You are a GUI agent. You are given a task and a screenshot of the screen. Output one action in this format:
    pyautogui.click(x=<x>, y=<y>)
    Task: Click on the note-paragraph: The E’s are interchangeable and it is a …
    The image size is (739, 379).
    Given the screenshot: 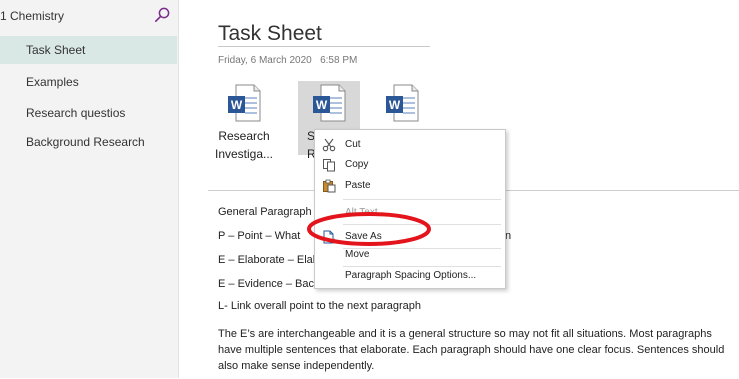 What is the action you would take?
    pyautogui.click(x=477, y=350)
    